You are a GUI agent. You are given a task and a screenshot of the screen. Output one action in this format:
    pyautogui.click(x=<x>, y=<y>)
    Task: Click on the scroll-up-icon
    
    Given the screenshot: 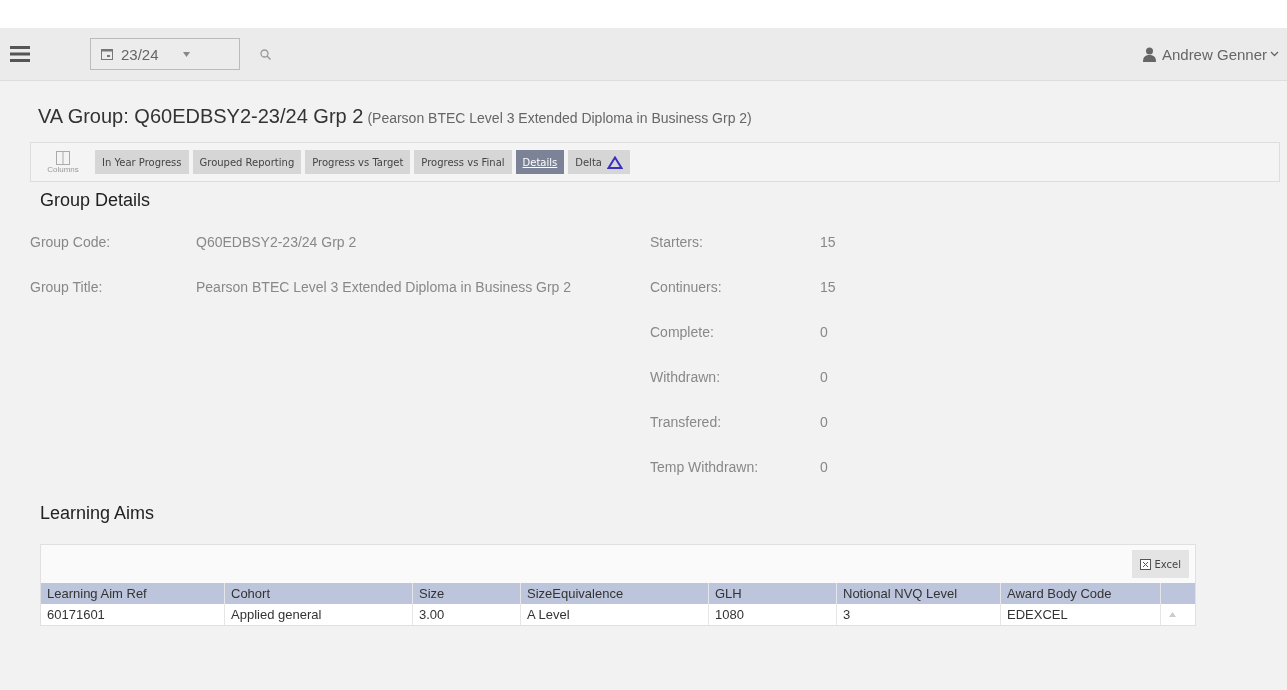 What is the action you would take?
    pyautogui.click(x=1172, y=614)
    